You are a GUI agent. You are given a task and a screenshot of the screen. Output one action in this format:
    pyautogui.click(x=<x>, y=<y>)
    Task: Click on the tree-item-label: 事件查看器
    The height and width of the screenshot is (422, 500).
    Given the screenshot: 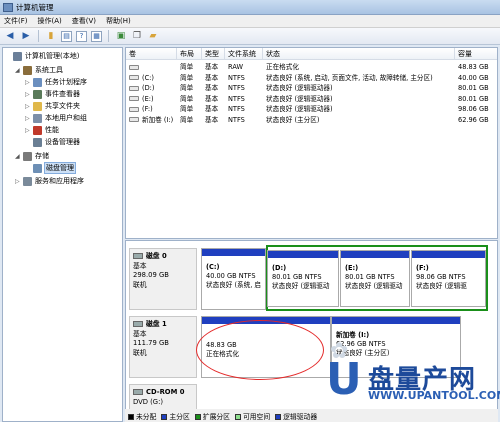 What is the action you would take?
    pyautogui.click(x=62, y=94)
    